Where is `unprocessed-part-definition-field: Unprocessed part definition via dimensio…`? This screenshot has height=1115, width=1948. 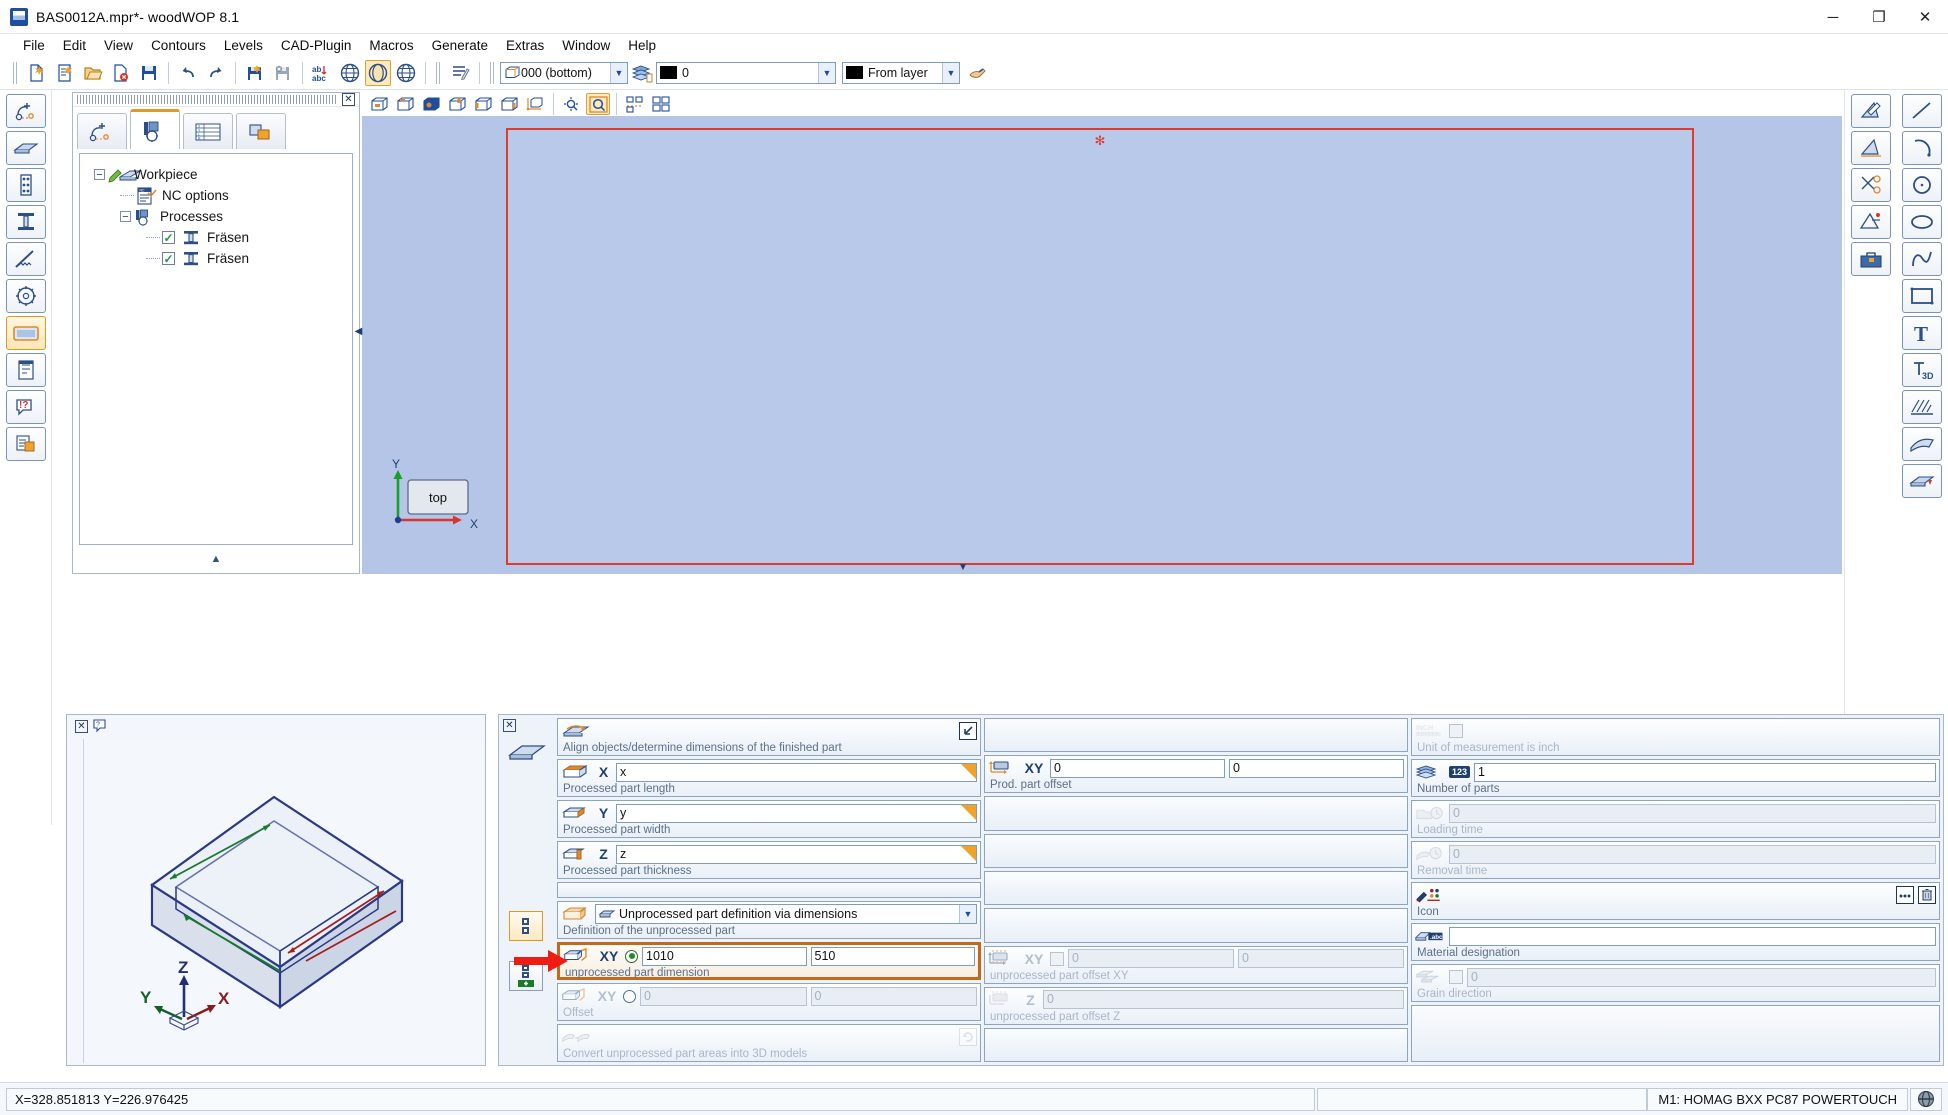
unprocessed-part-definition-field: Unprocessed part definition via dimensio… is located at coordinates (769, 920).